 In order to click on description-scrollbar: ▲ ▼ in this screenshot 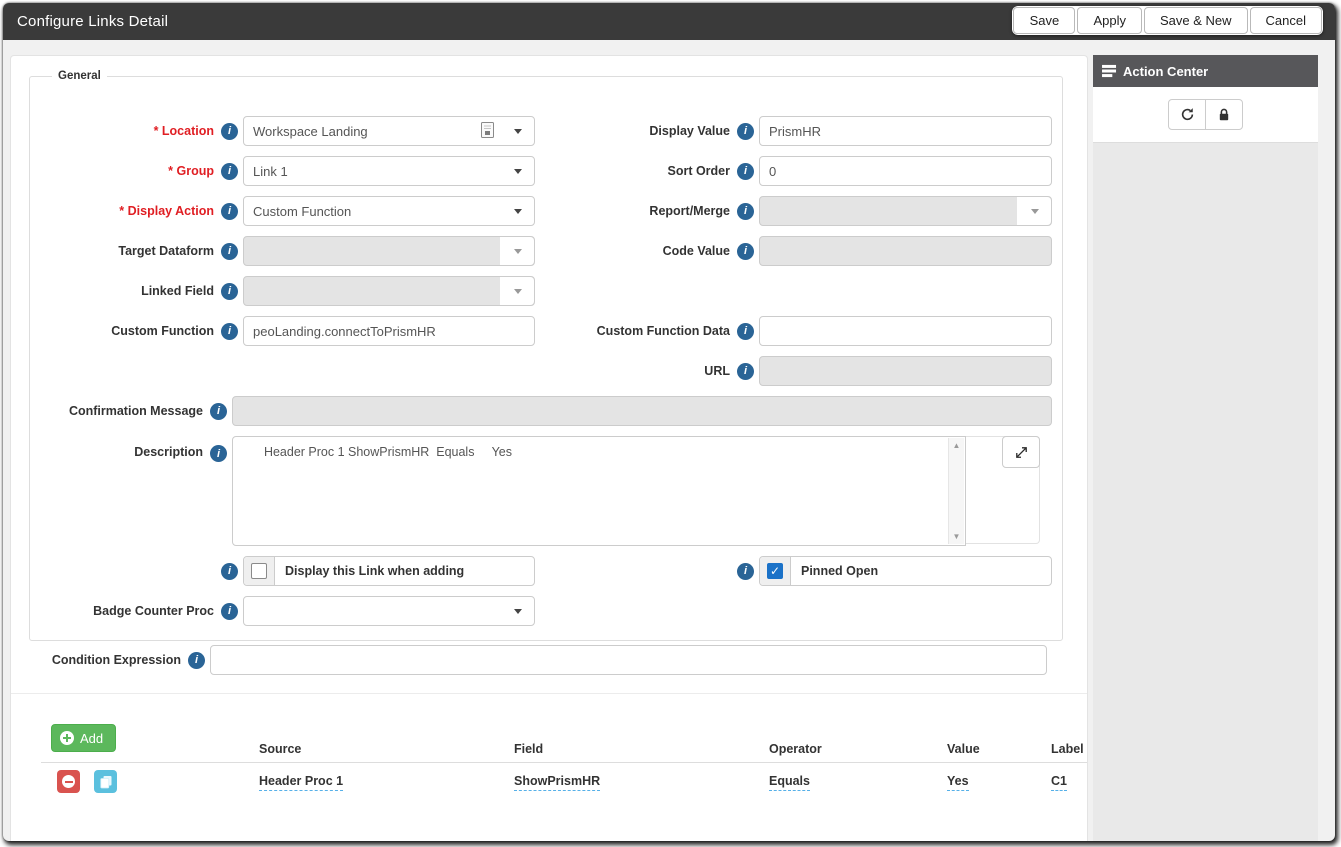, I will do `click(956, 491)`.